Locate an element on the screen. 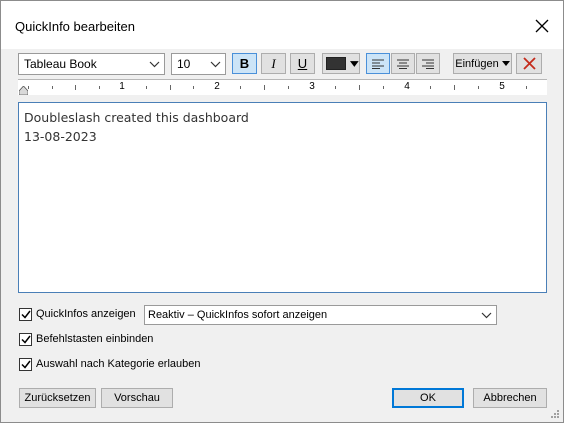 The height and width of the screenshot is (423, 564). editor-line: Doubleslash created this dashboard is located at coordinates (136, 117).